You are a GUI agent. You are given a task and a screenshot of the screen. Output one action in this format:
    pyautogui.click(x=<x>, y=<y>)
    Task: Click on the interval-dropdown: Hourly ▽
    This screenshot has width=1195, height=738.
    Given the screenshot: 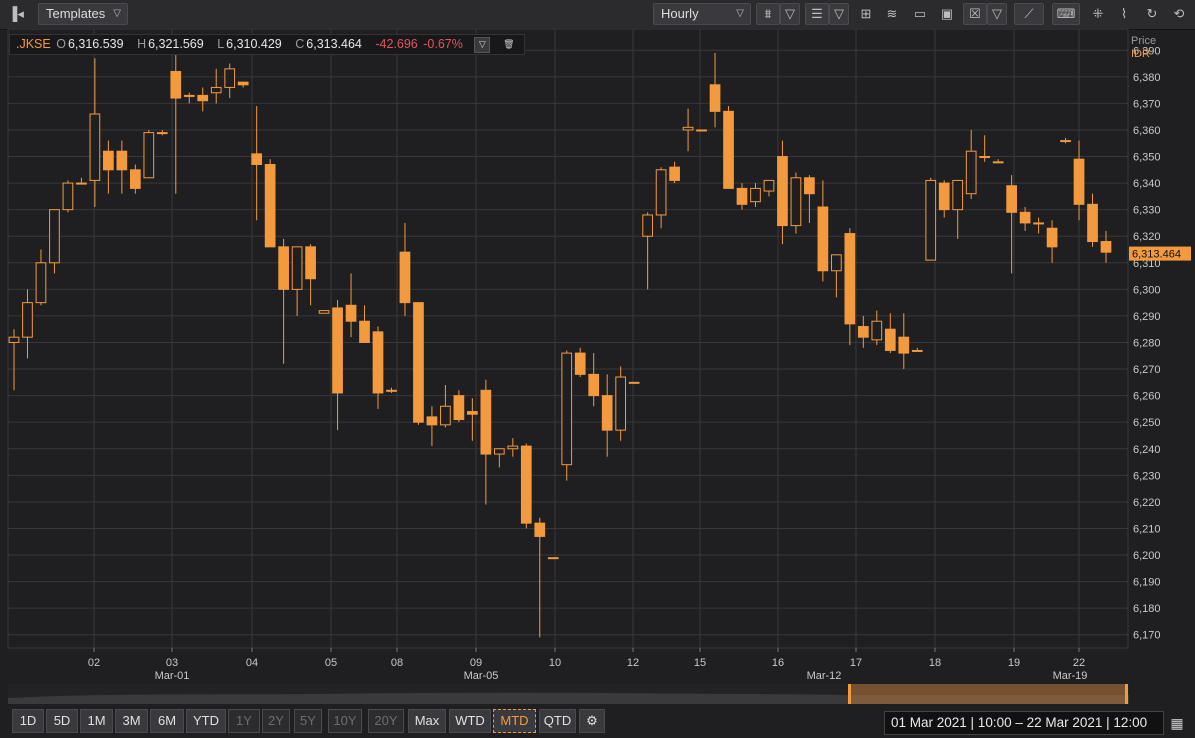 What is the action you would take?
    pyautogui.click(x=702, y=14)
    